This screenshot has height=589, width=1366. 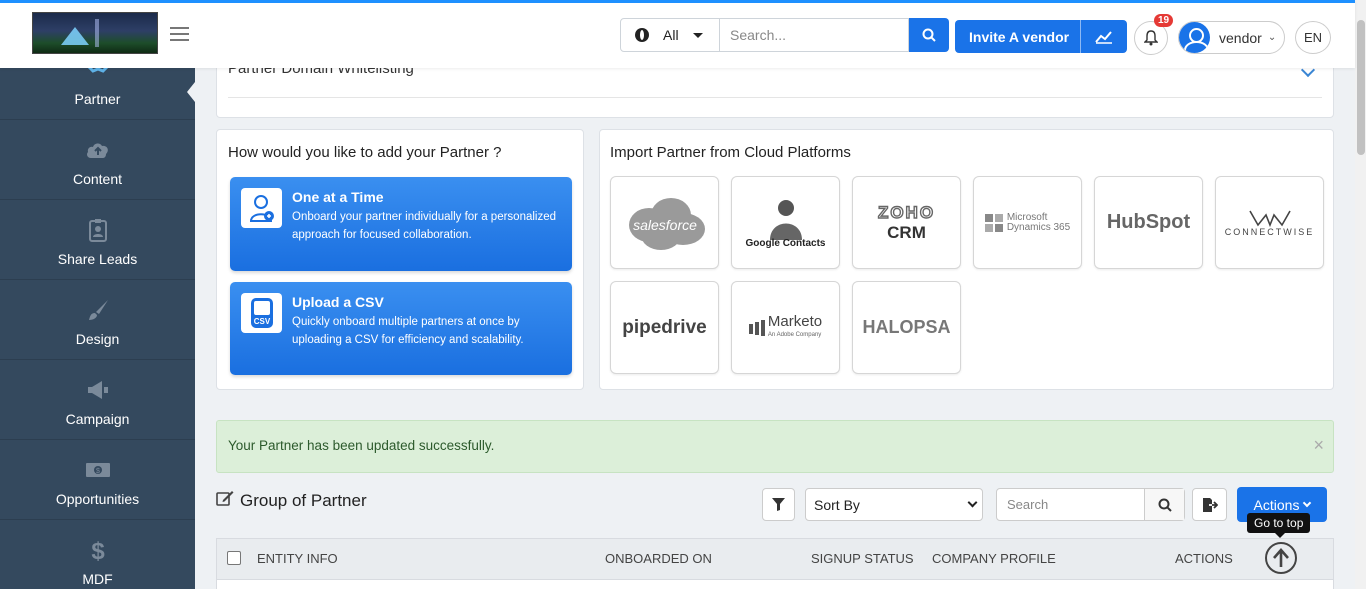 I want to click on hubspot-tile: HubSpot, so click(x=1148, y=222).